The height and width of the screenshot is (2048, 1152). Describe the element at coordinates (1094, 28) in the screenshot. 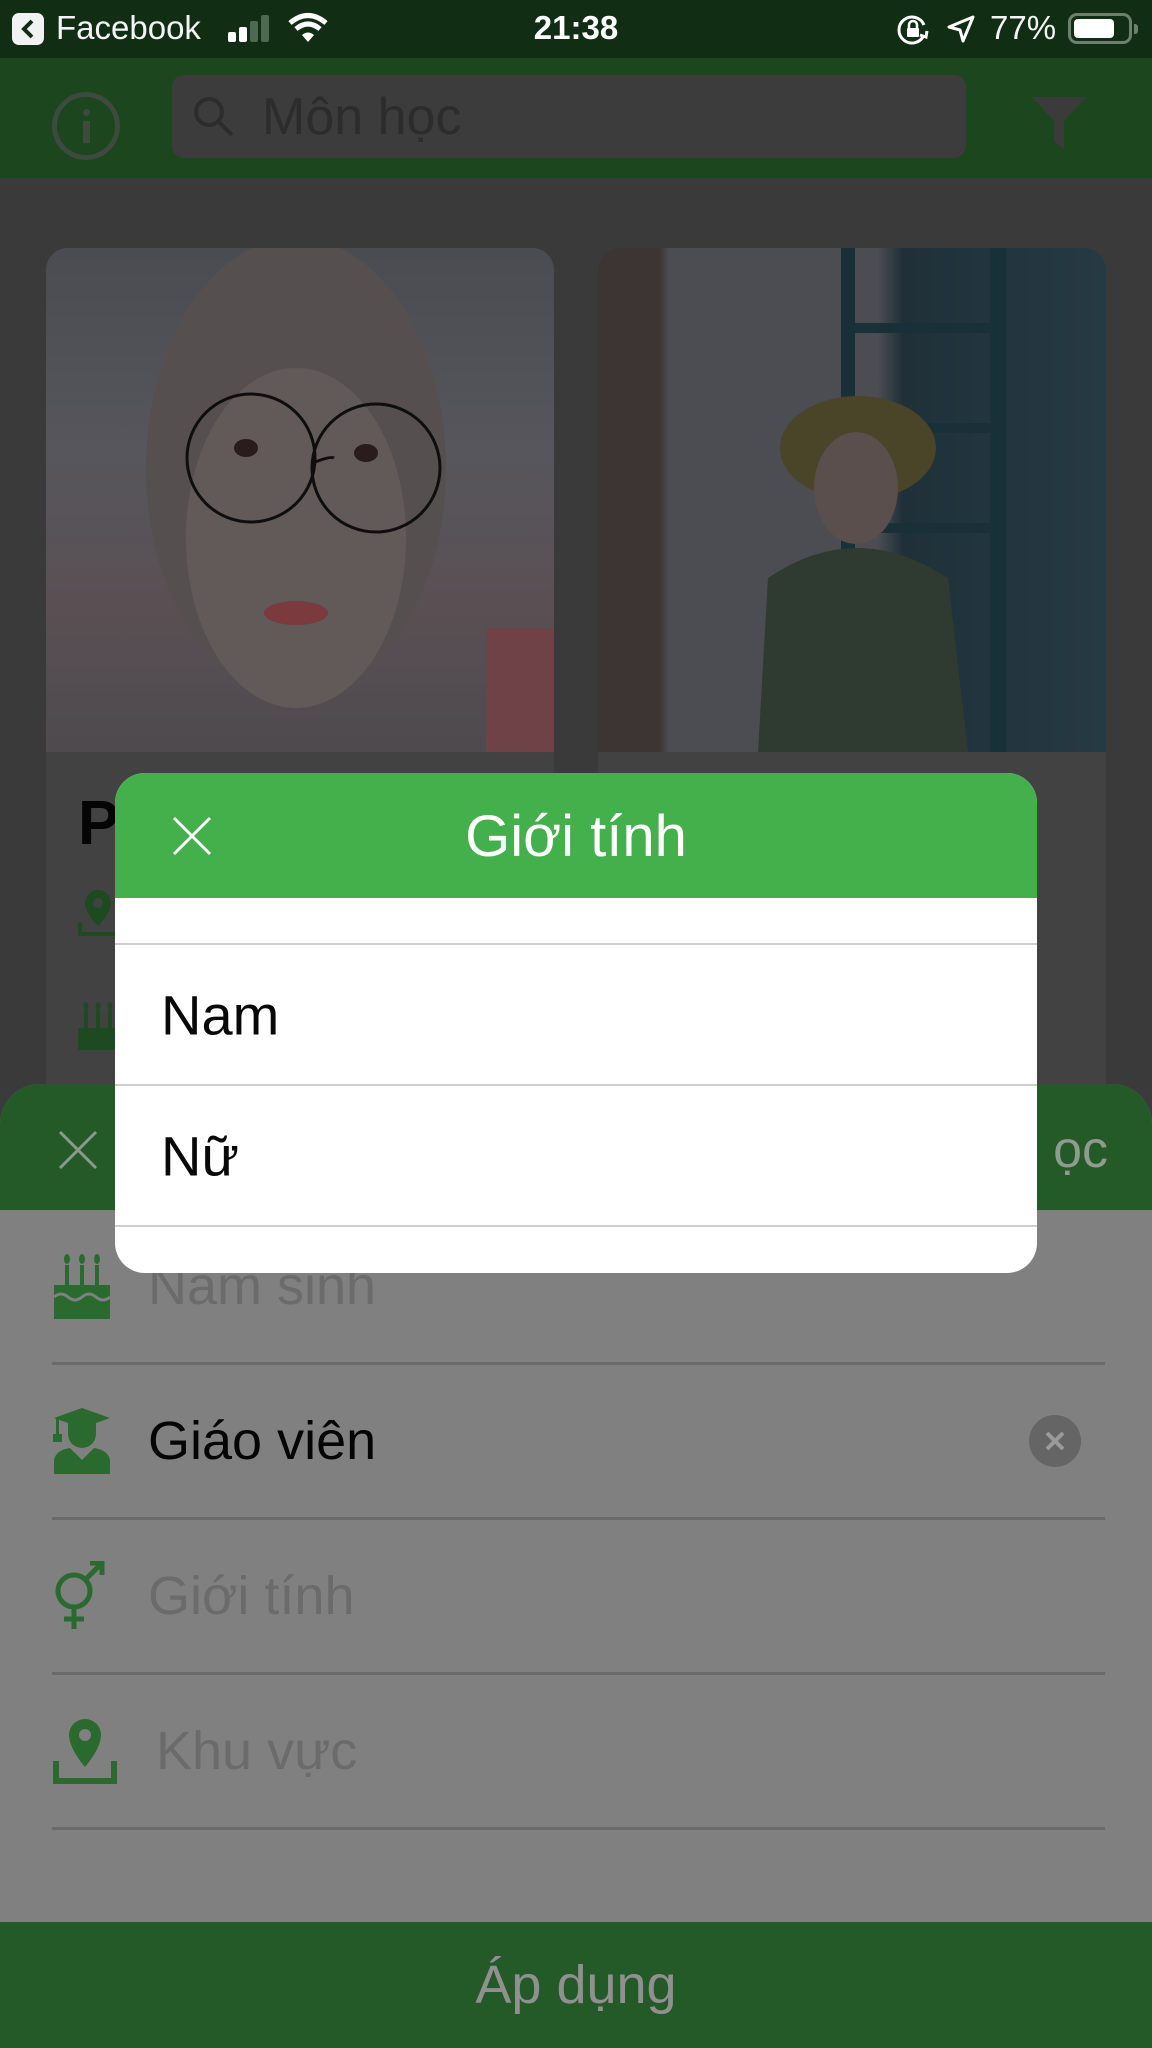

I see `battery-level` at that location.